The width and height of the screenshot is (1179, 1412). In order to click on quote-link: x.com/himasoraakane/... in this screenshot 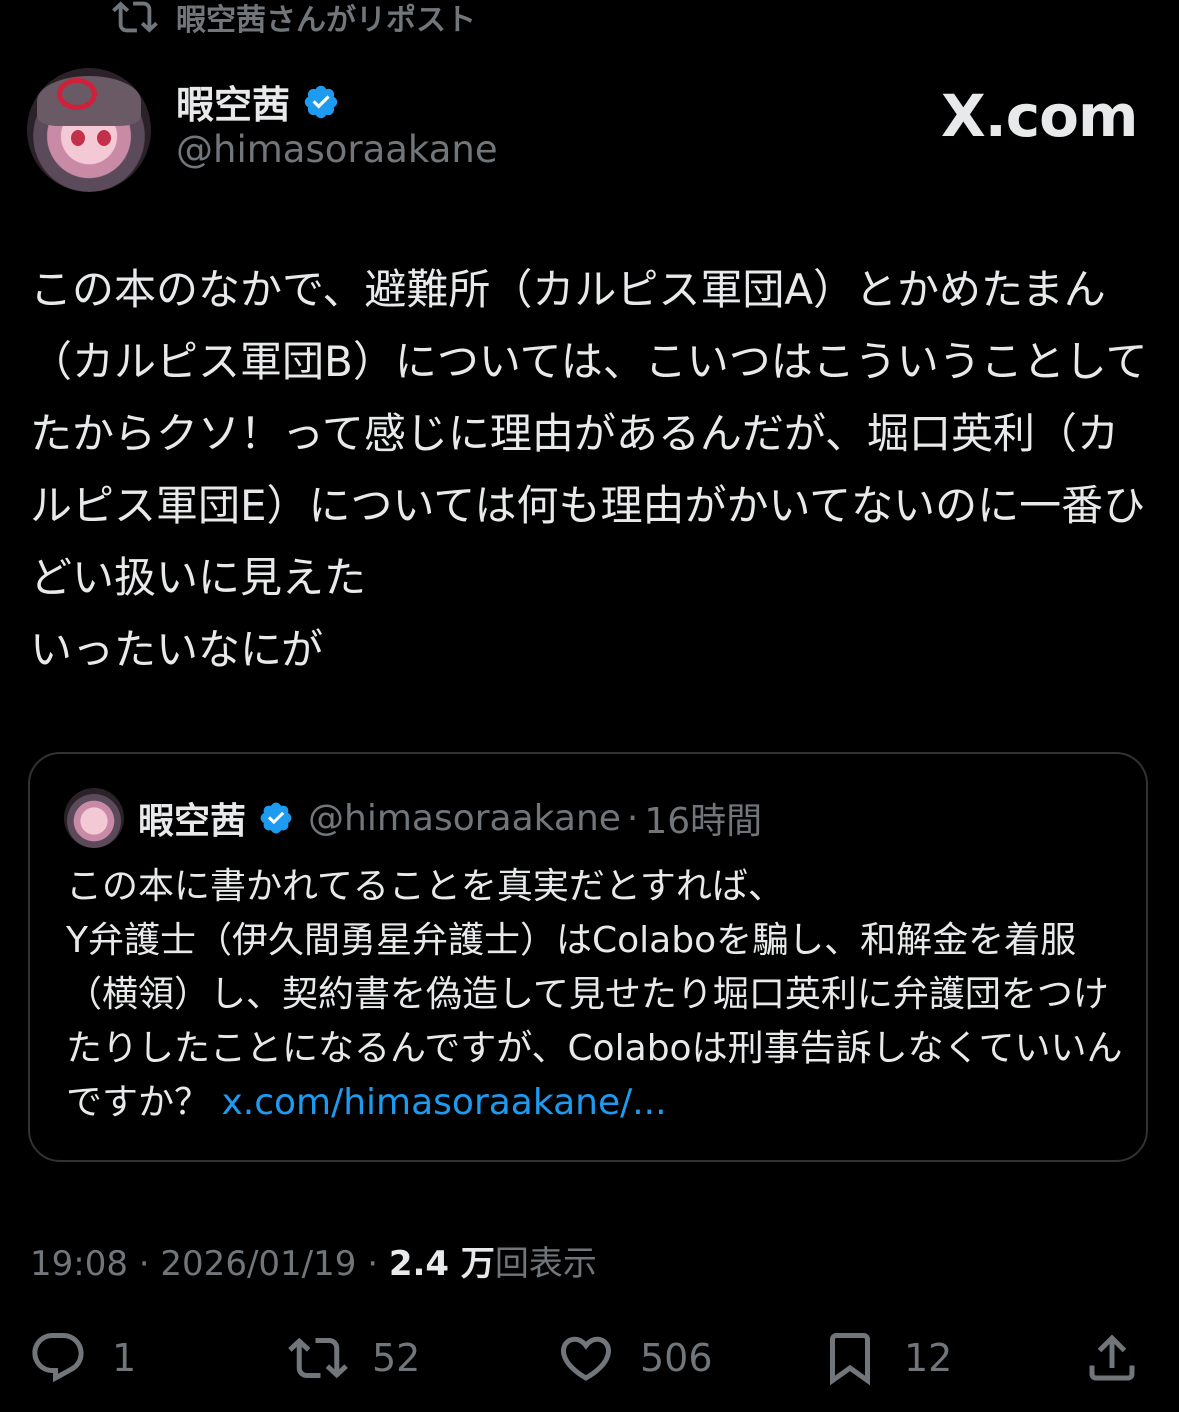, I will do `click(443, 1102)`.